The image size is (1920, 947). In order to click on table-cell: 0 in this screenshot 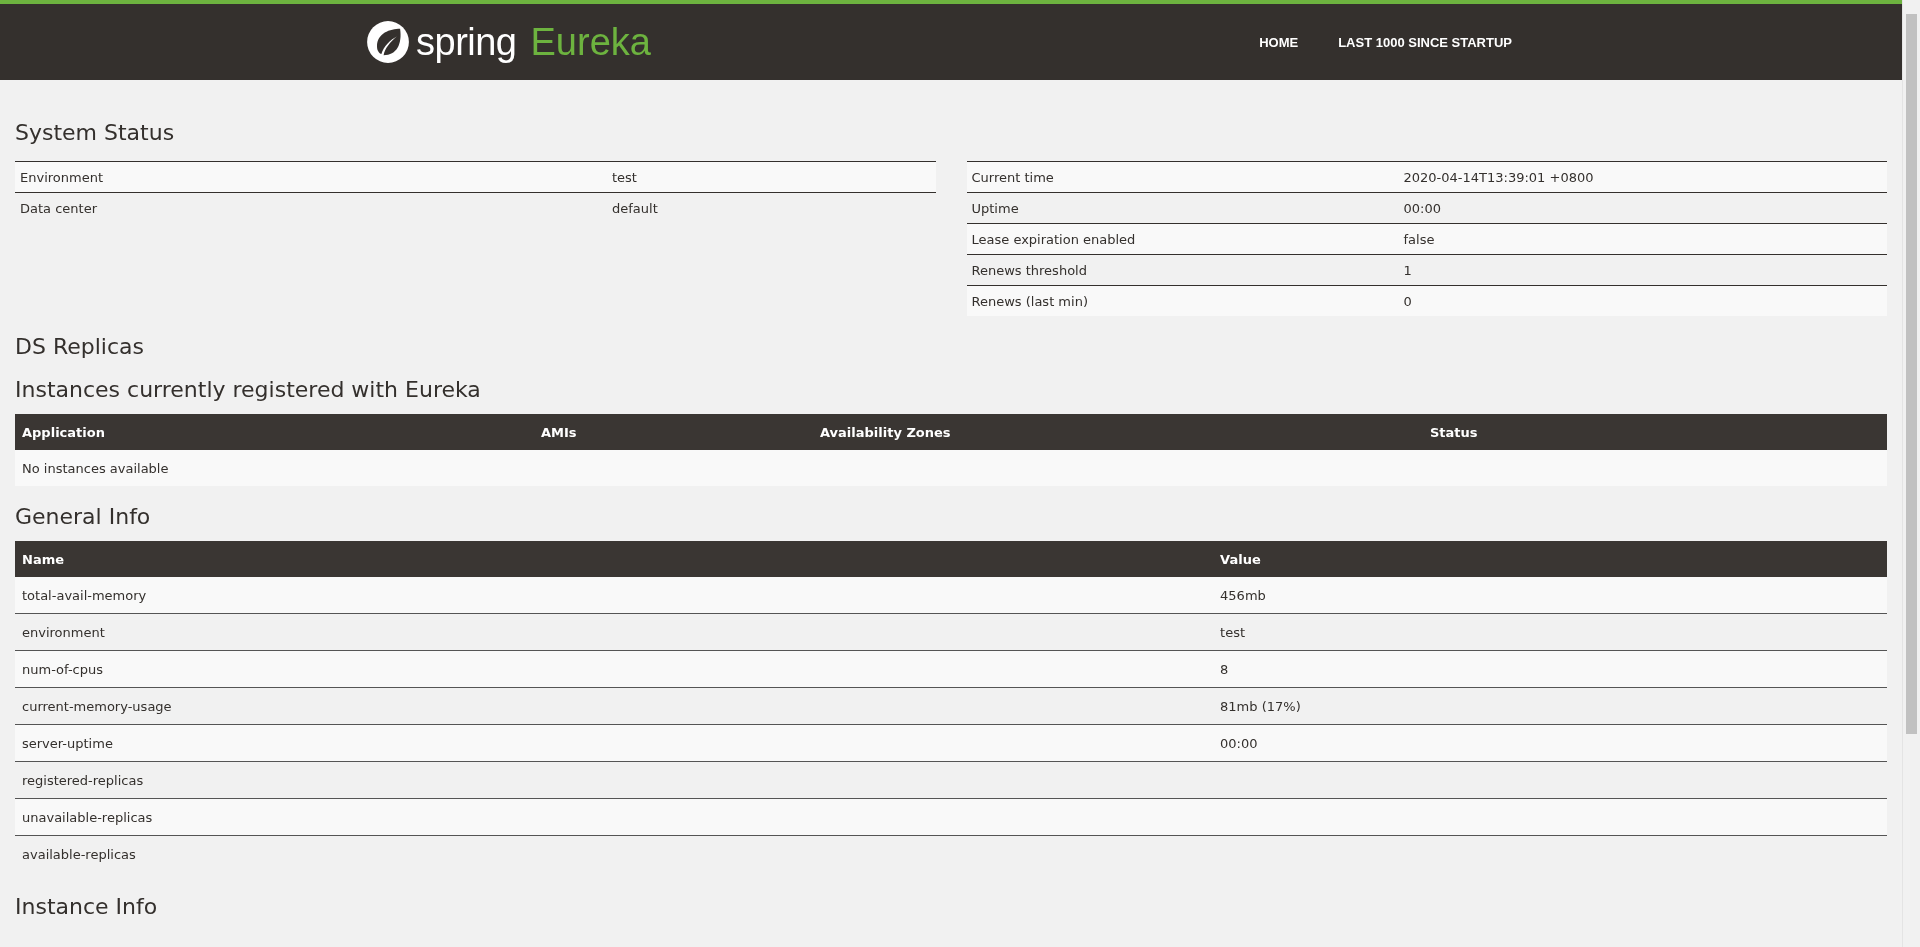, I will do `click(1642, 300)`.